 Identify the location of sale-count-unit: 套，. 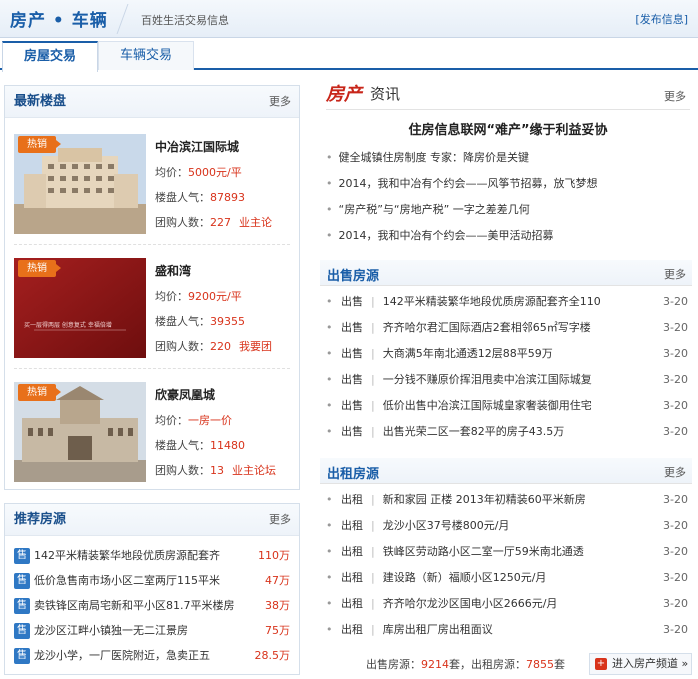
(460, 664).